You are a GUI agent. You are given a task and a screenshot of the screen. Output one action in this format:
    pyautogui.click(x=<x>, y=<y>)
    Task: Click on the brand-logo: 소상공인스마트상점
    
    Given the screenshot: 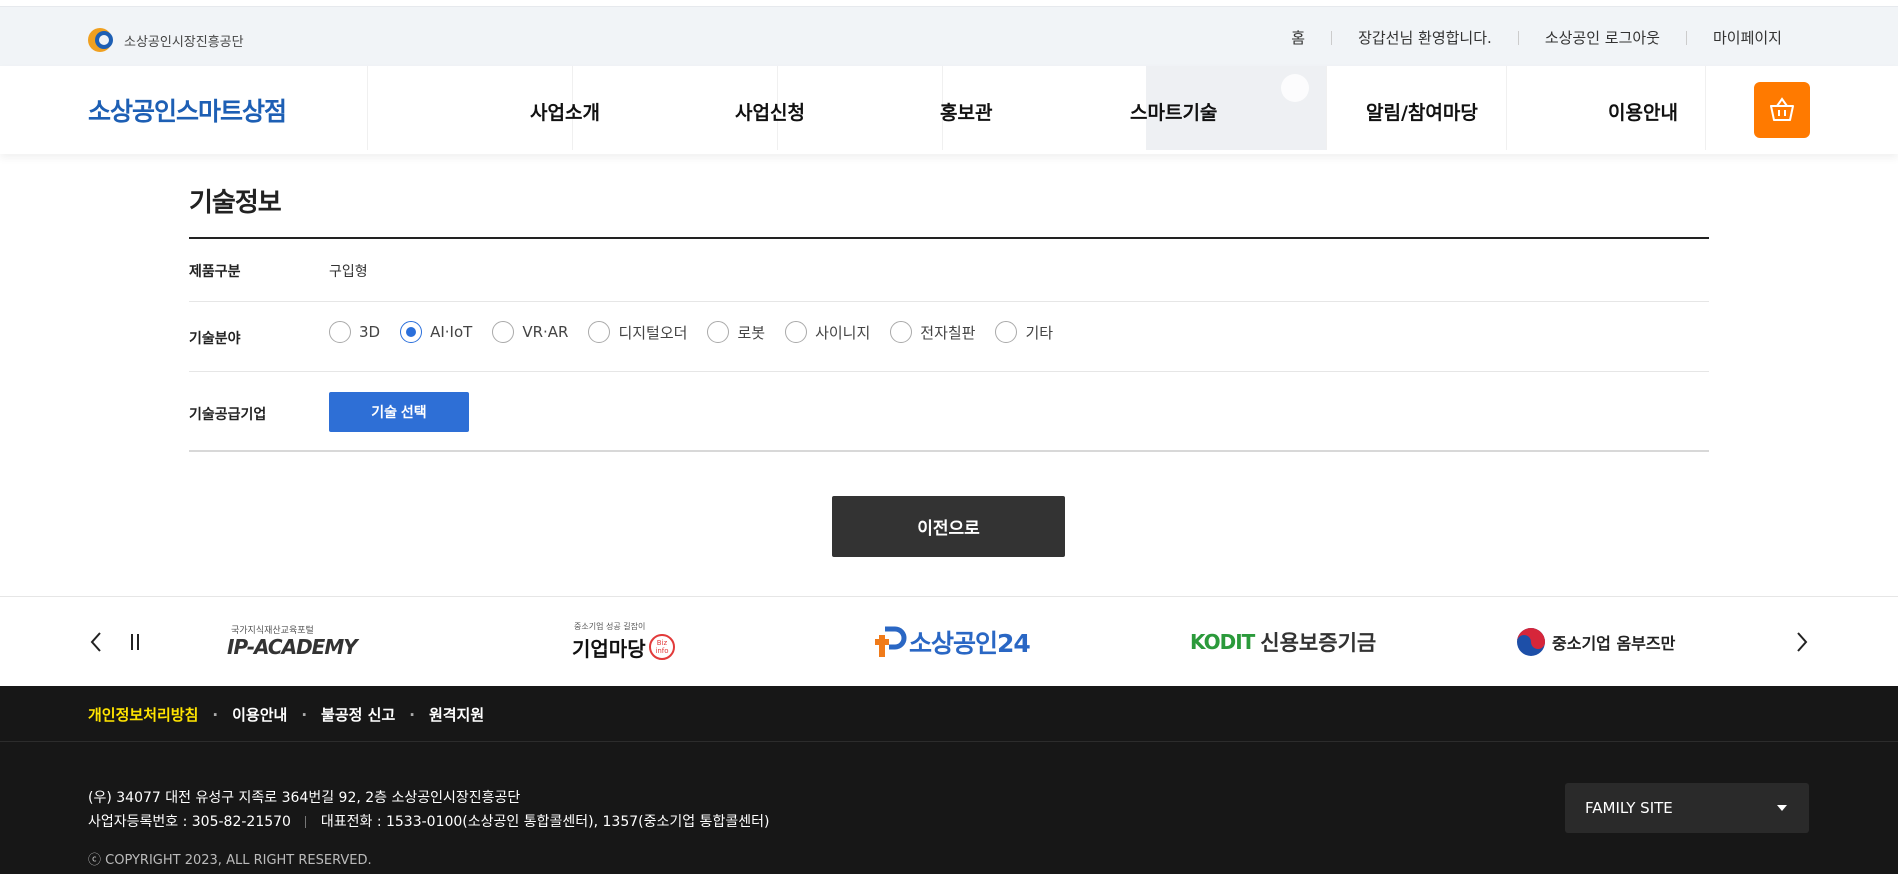 What is the action you would take?
    pyautogui.click(x=187, y=110)
    